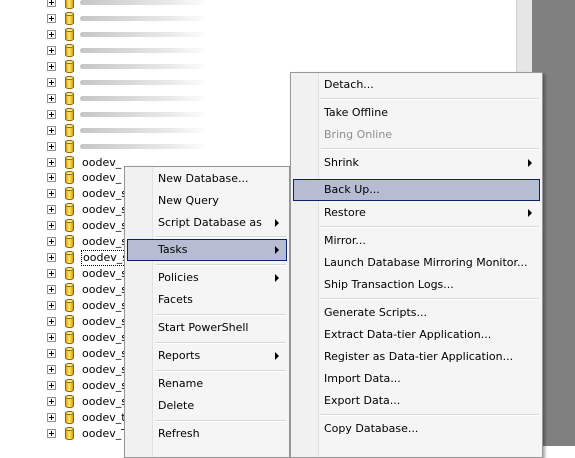  I want to click on menu-item-take-offline: Take Offline, so click(416, 113).